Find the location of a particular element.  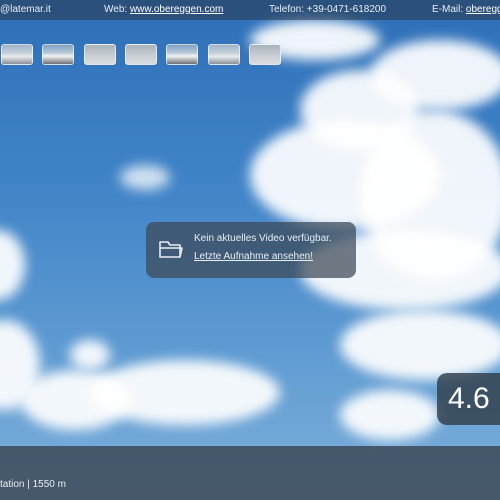

folder-icon is located at coordinates (171, 249).